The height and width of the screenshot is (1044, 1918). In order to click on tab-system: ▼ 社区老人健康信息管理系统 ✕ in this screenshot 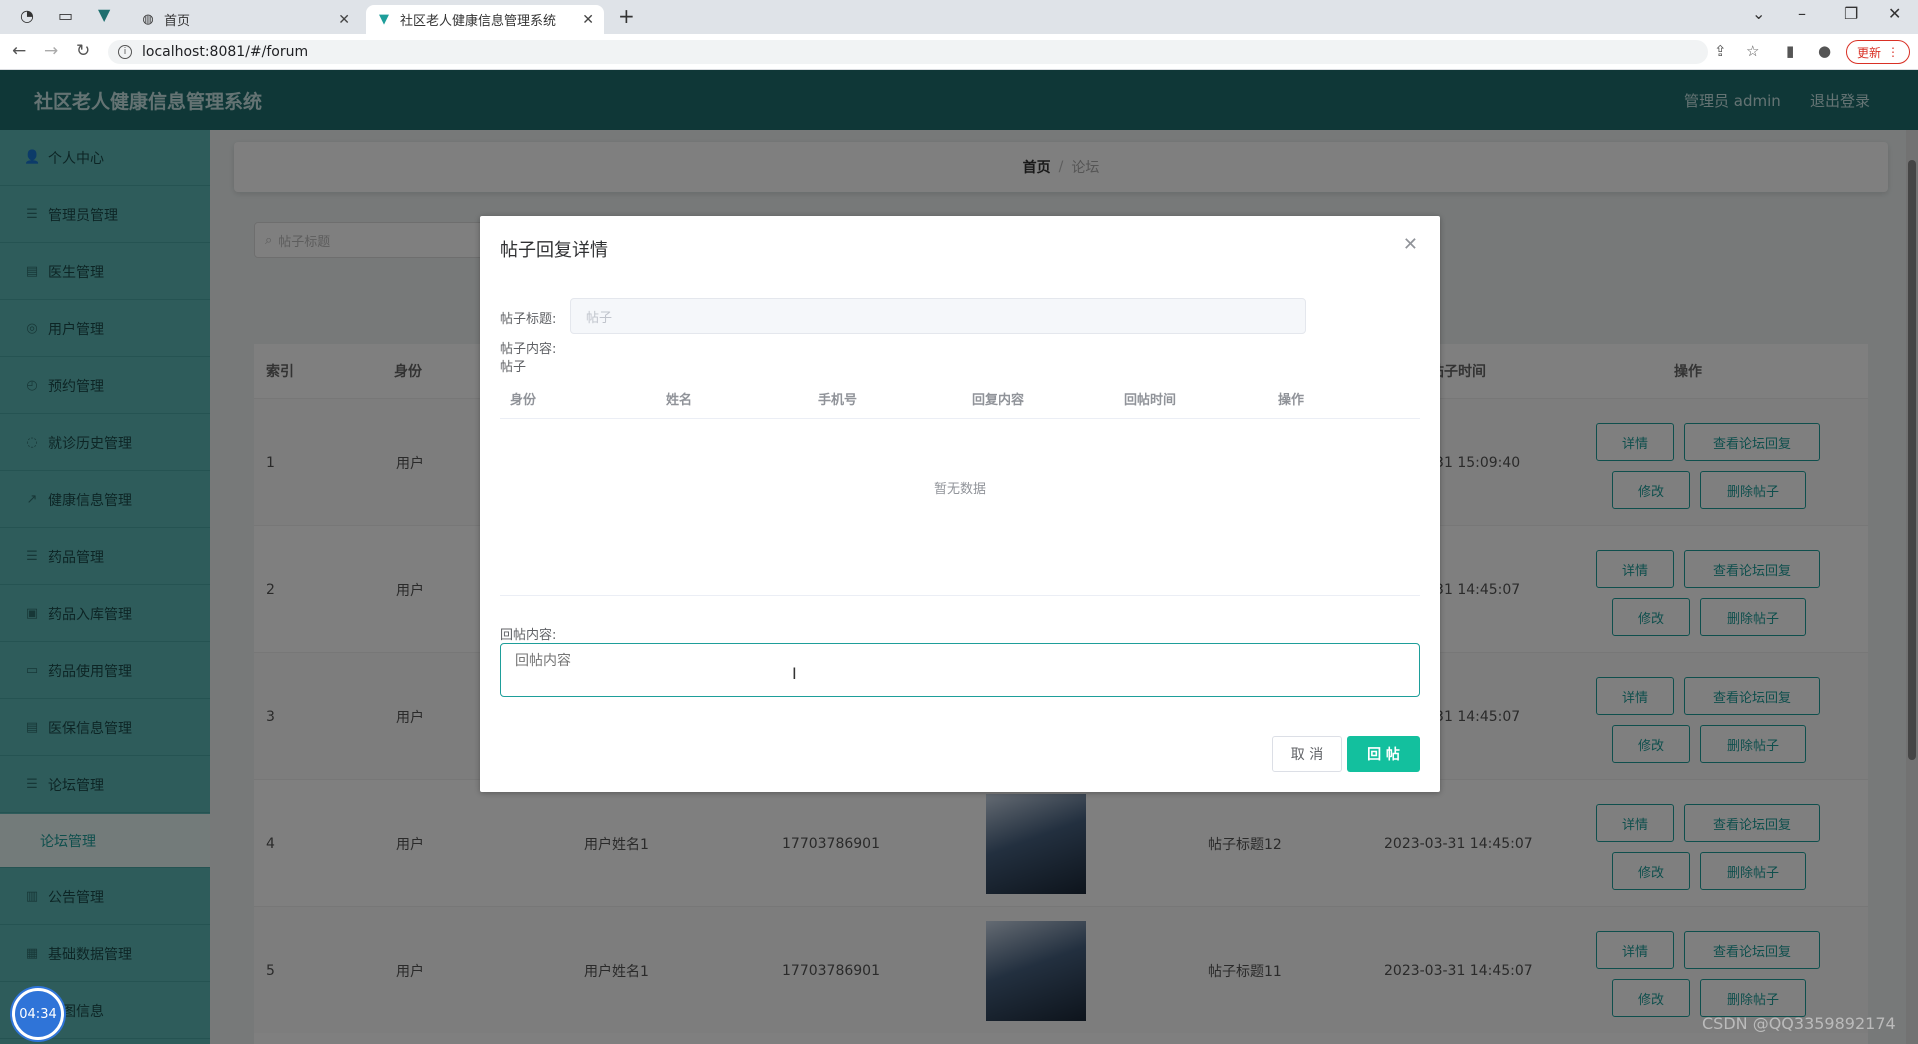, I will do `click(485, 19)`.